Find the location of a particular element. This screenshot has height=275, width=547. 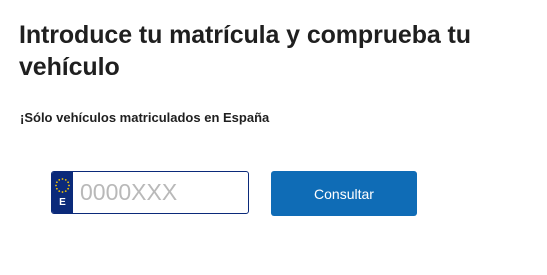

country-code-label: E is located at coordinates (62, 202).